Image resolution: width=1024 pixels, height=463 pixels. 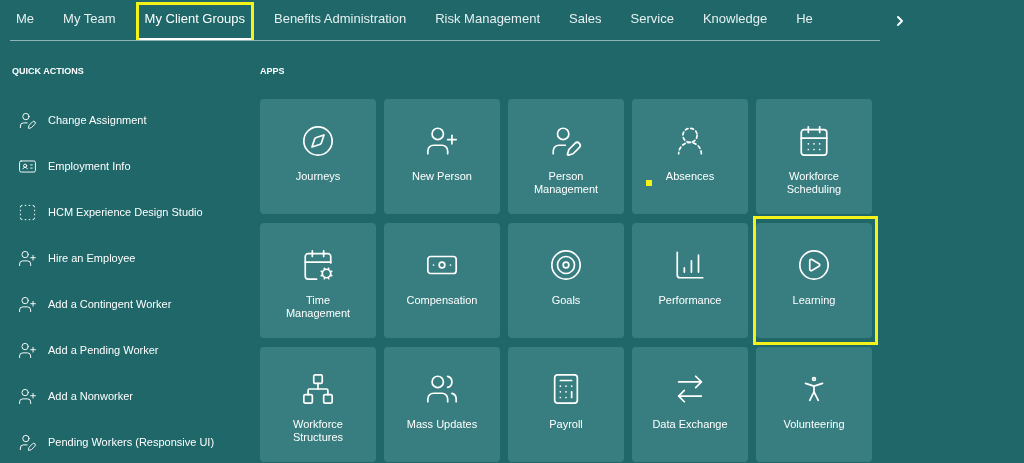 I want to click on nav-tab: He, so click(x=804, y=20).